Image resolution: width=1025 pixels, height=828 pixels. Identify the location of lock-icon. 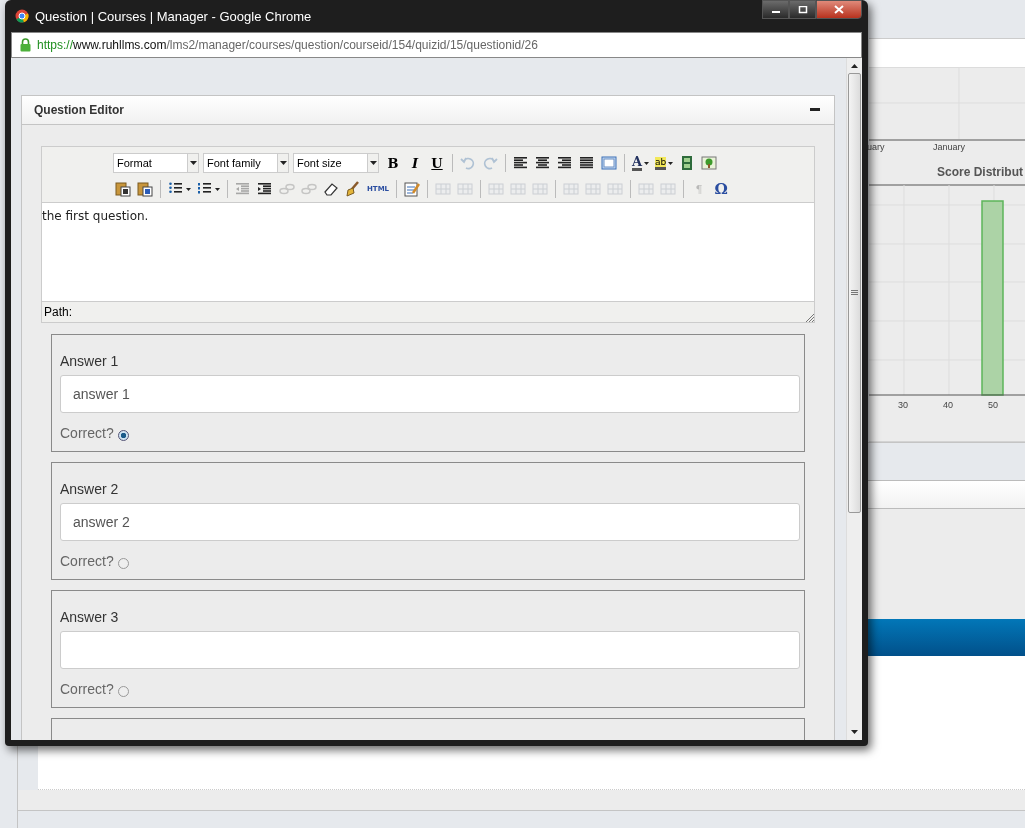
(25, 45).